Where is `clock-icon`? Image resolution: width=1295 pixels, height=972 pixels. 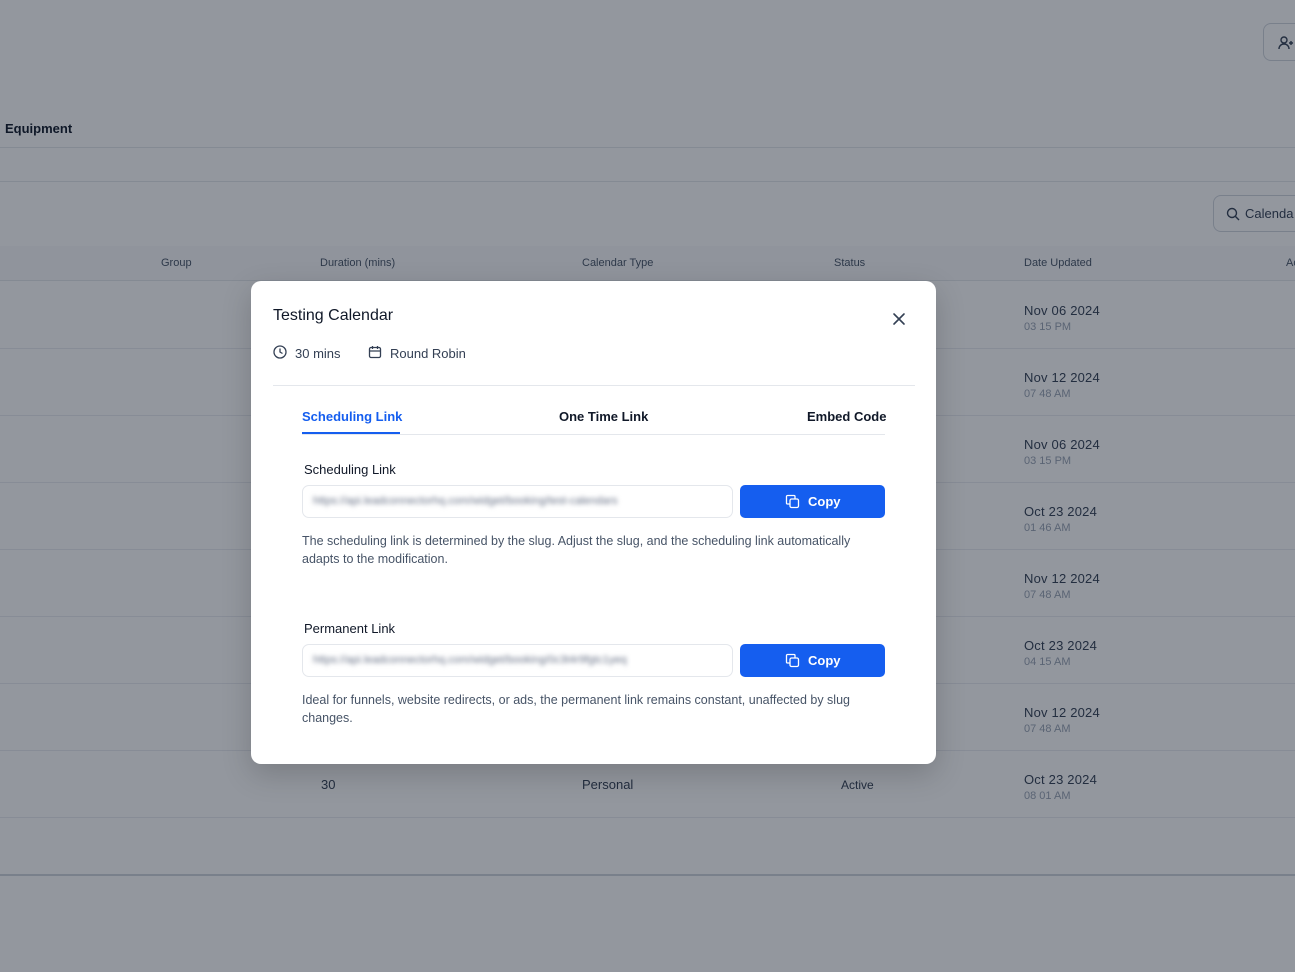 clock-icon is located at coordinates (280, 352).